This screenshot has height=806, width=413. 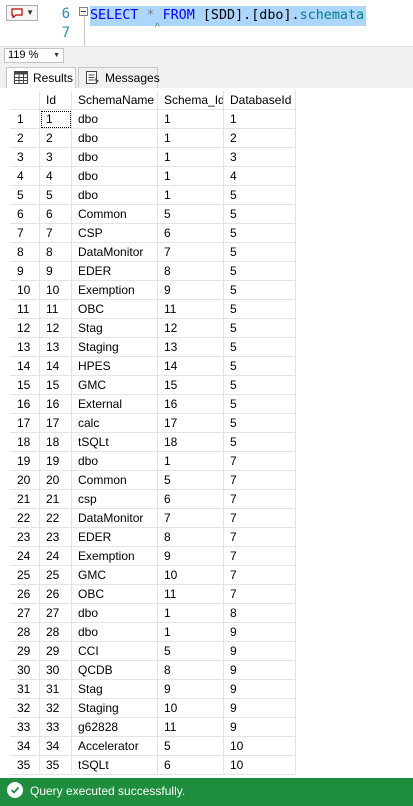 I want to click on row-number: 13, so click(x=25, y=347).